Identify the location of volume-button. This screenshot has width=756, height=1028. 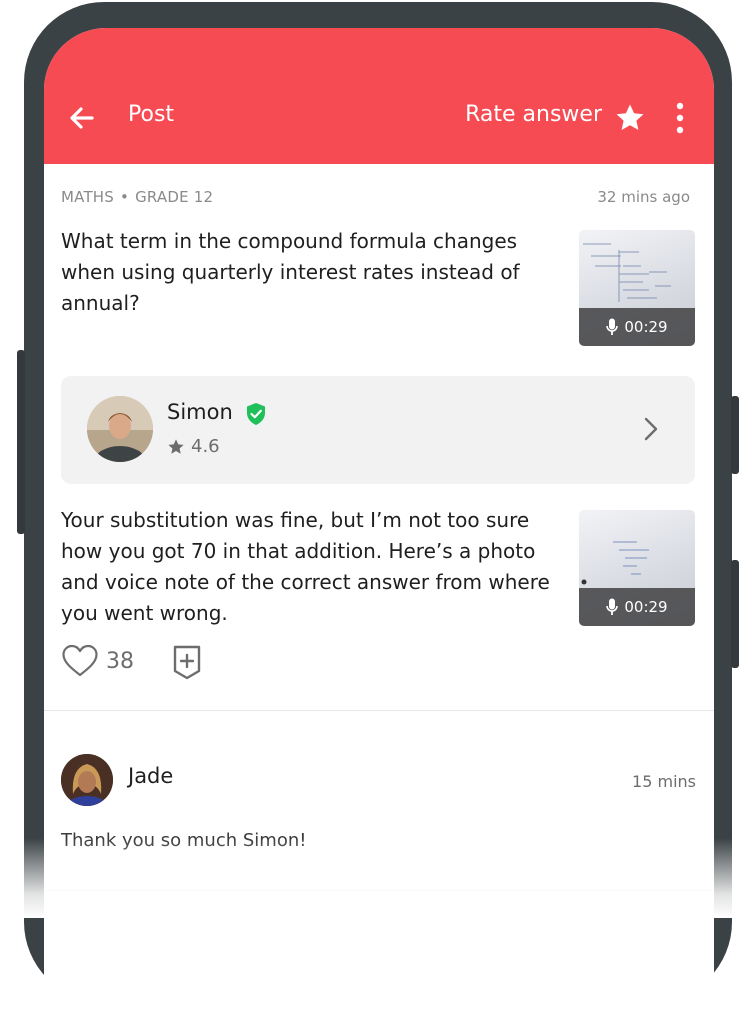
(21, 442).